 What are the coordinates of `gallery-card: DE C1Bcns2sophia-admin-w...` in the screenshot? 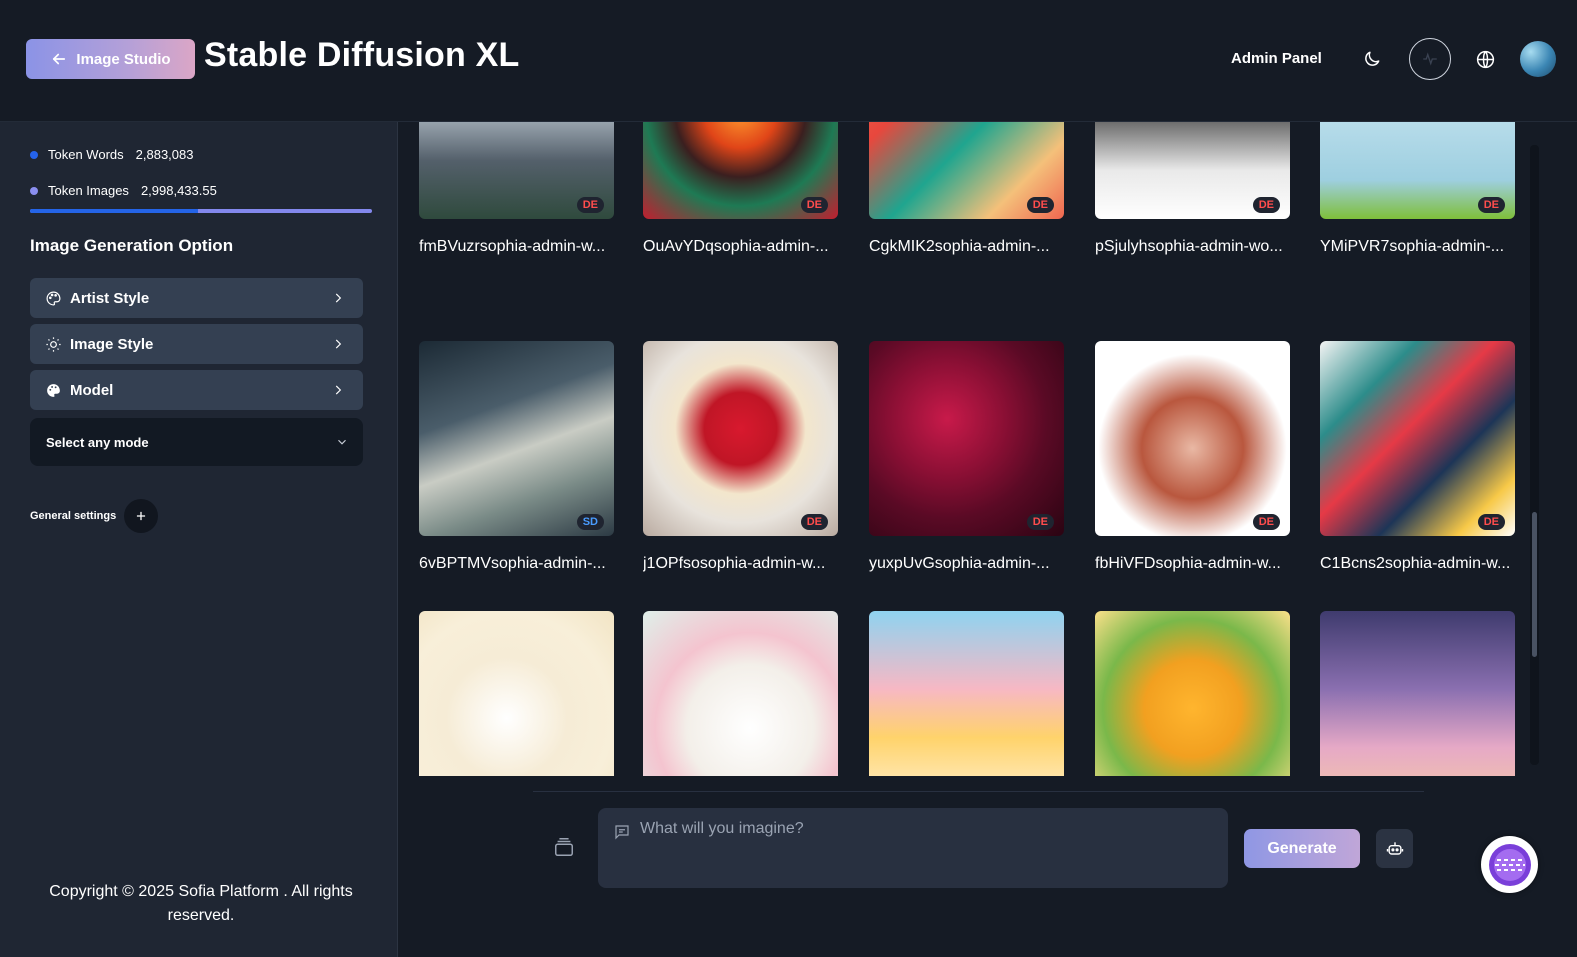 It's located at (1417, 456).